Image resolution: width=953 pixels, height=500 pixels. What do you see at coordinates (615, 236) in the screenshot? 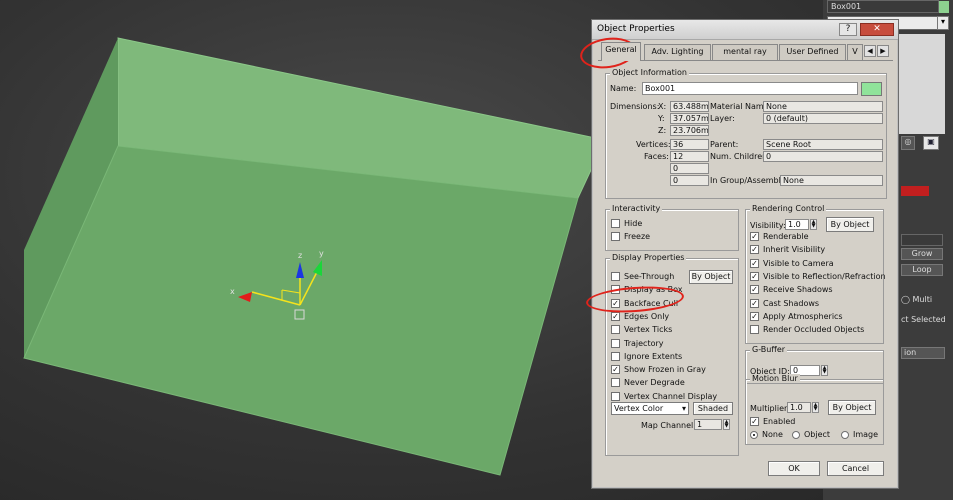
I see `freeze-checkbox` at bounding box center [615, 236].